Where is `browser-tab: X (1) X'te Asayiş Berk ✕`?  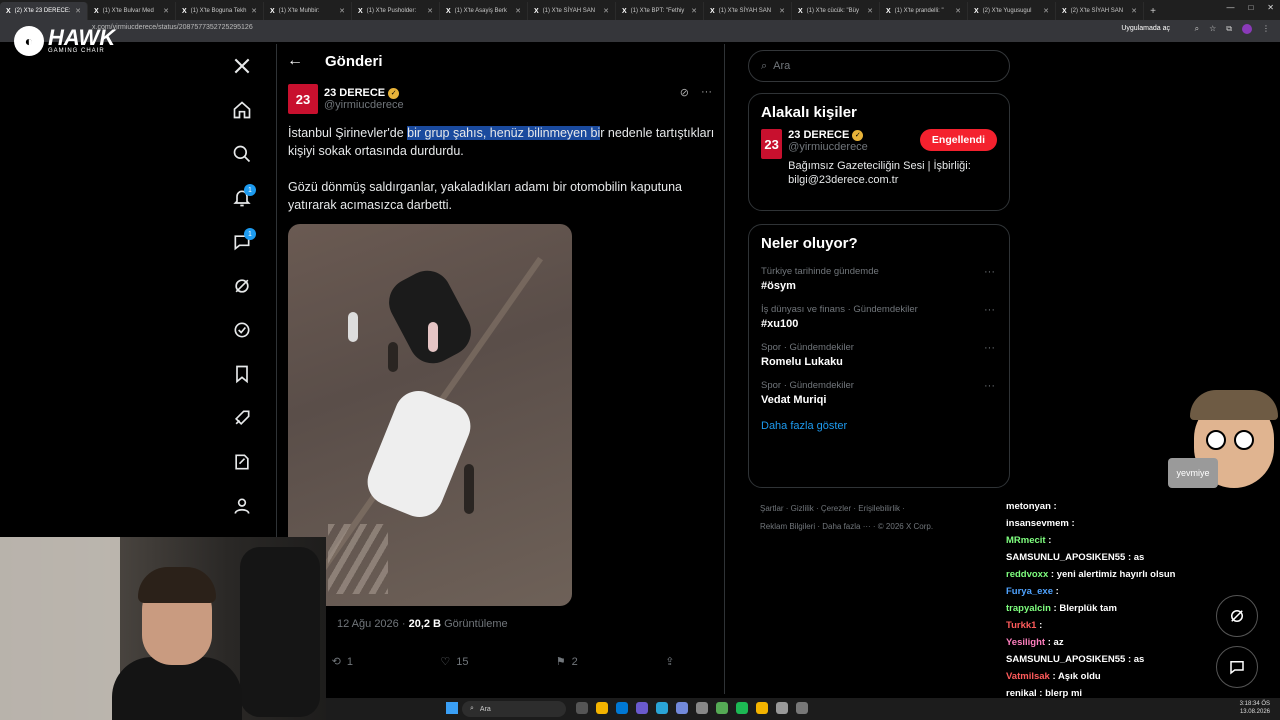
browser-tab: X (1) X'te Asayiş Berk ✕ is located at coordinates (484, 11).